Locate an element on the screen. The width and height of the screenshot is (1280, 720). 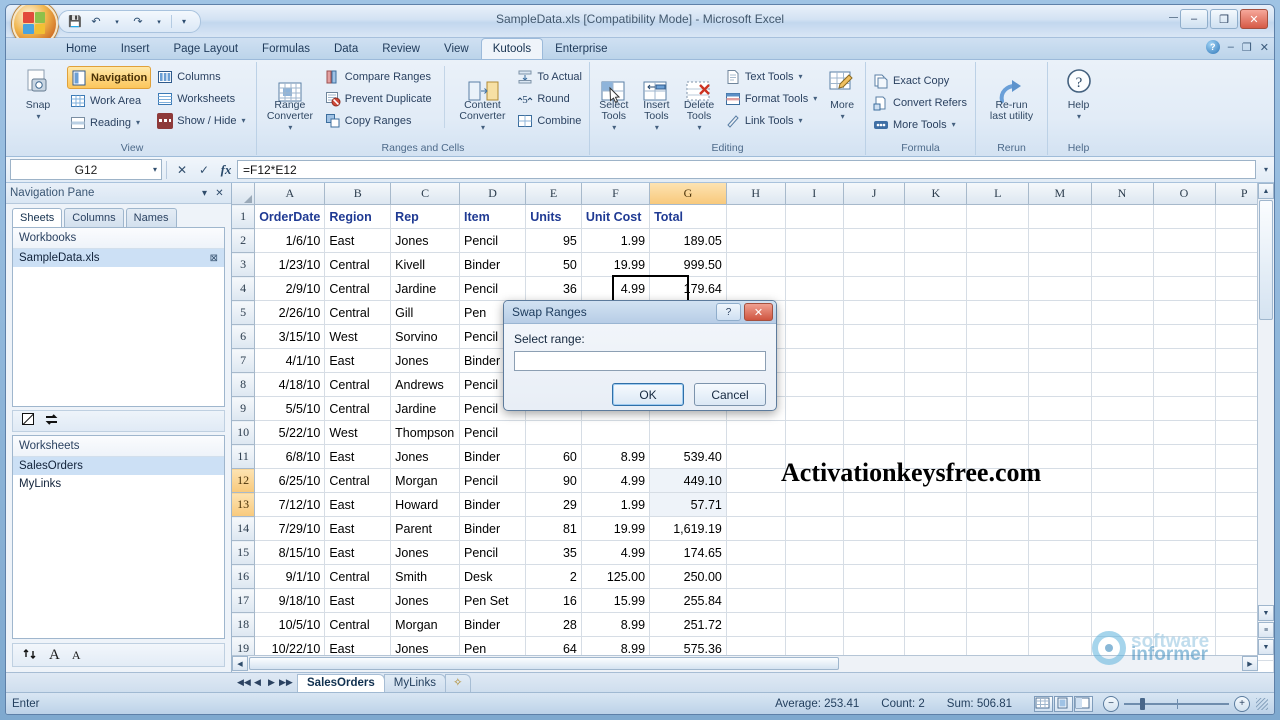
row-header-2: 2 is located at coordinates (244, 240).